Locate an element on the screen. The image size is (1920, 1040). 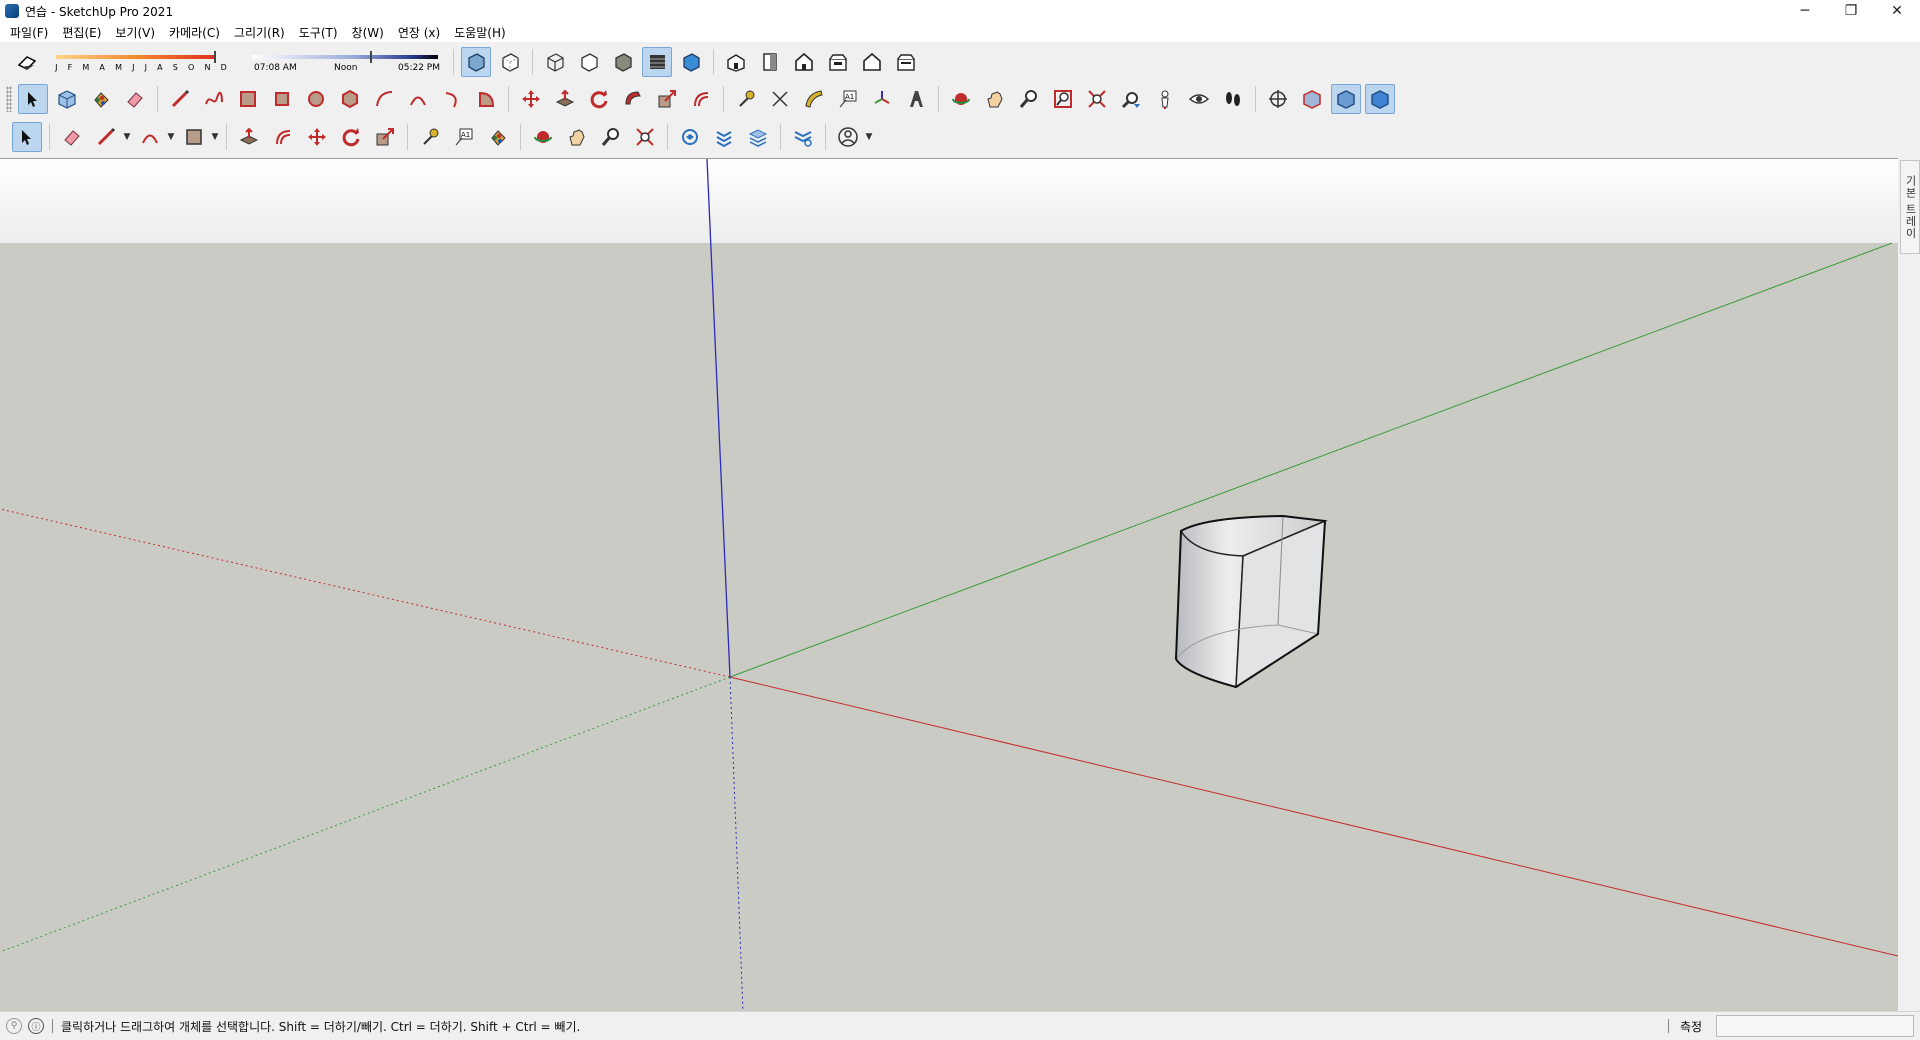
two-point-arc-tool-icon is located at coordinates (418, 99).